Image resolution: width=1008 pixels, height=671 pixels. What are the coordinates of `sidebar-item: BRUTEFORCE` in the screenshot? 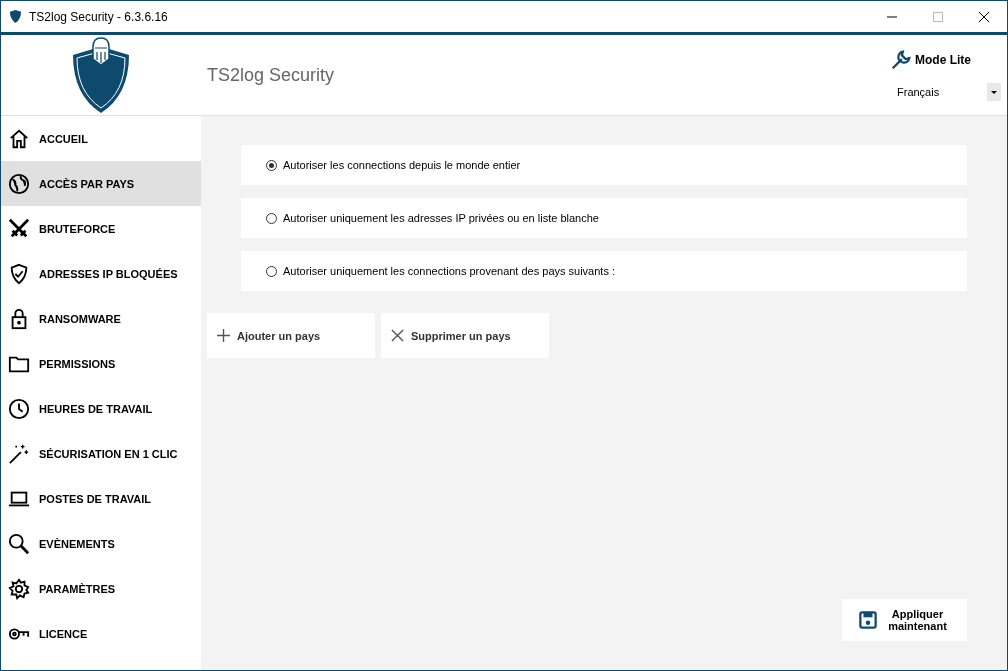 It's located at (101, 228).